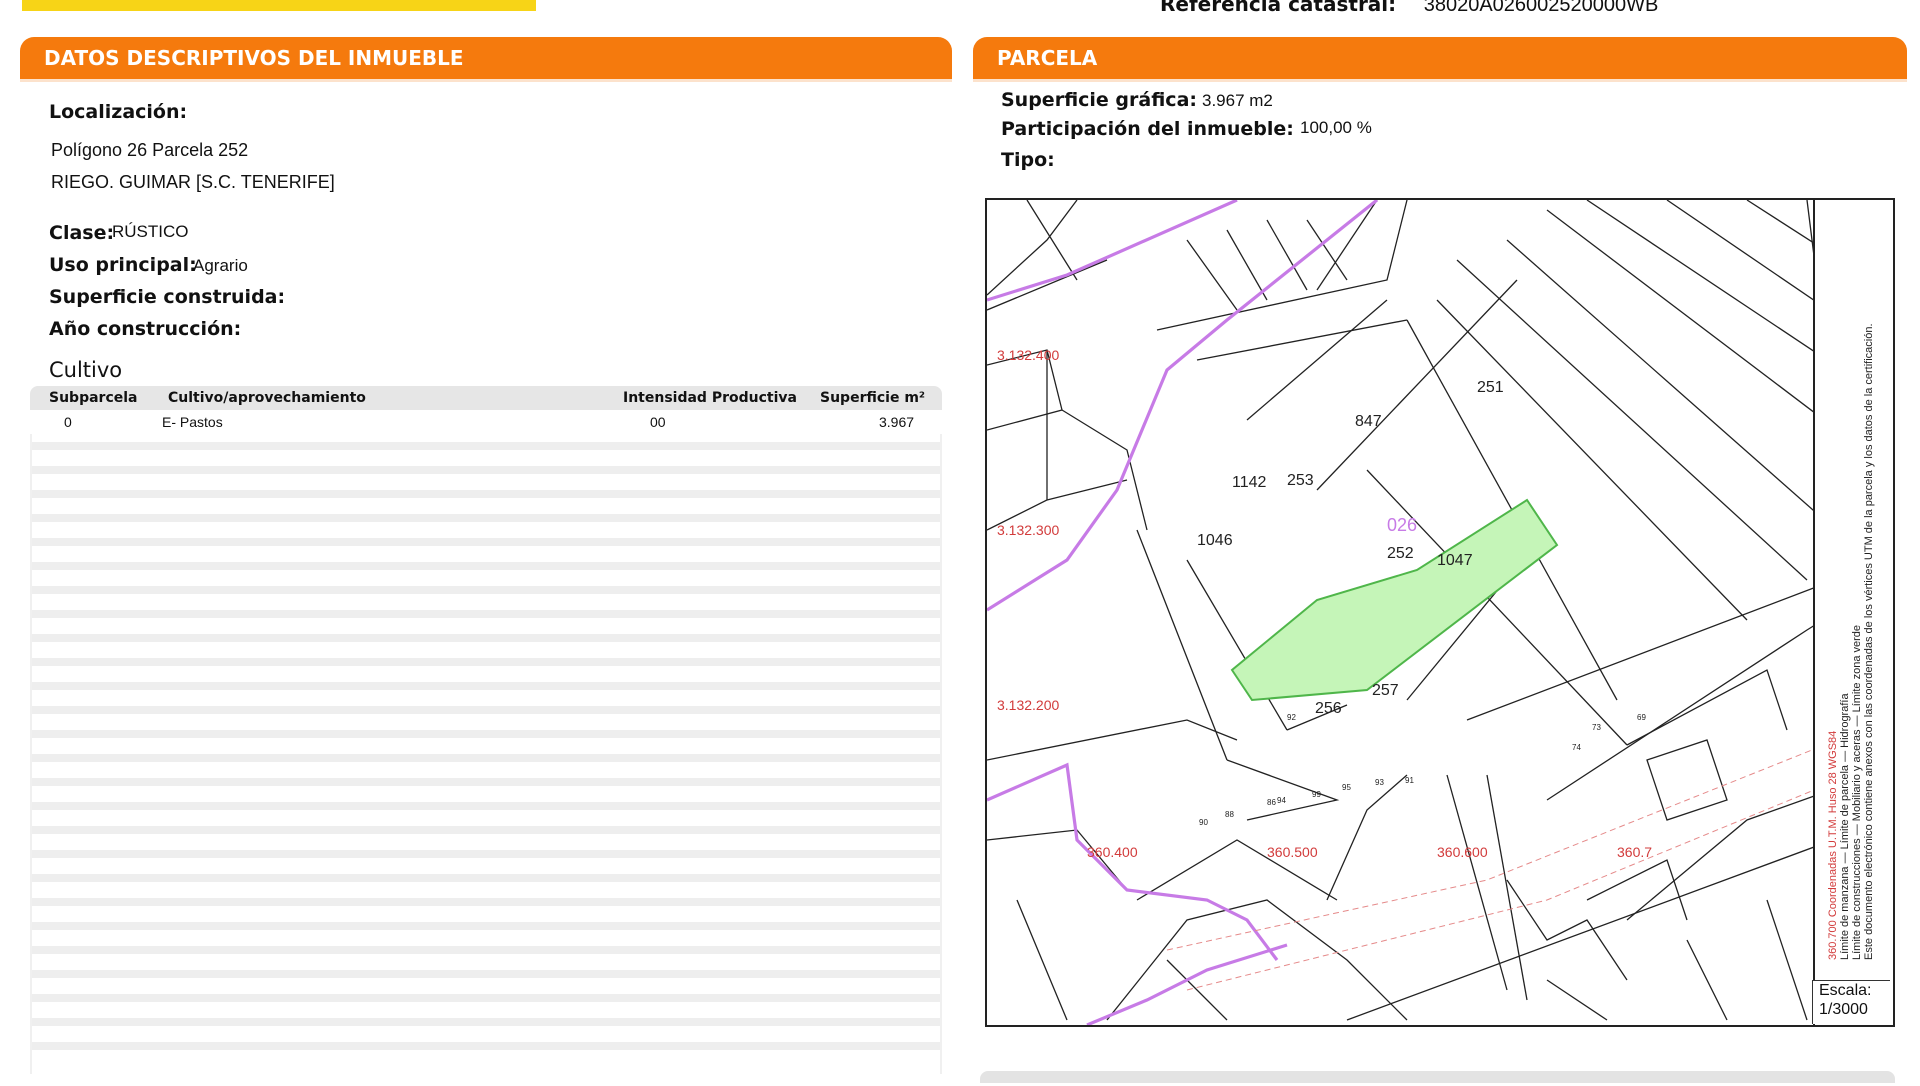  What do you see at coordinates (1203, 822) in the screenshot?
I see `building-number-label: 90` at bounding box center [1203, 822].